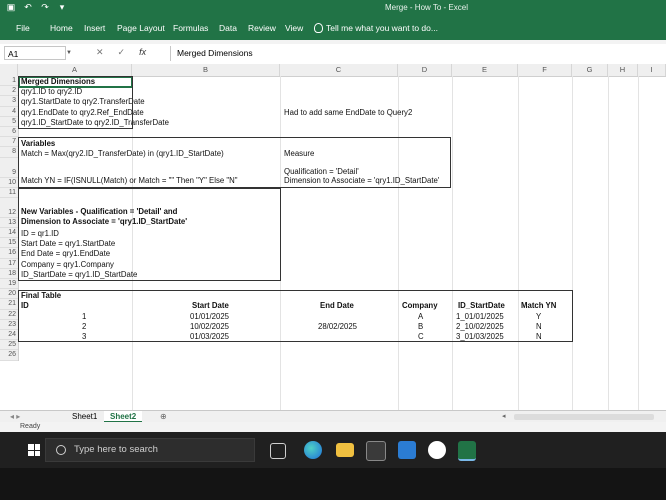 Image resolution: width=666 pixels, height=500 pixels. What do you see at coordinates (61, 450) in the screenshot?
I see `search-icon` at bounding box center [61, 450].